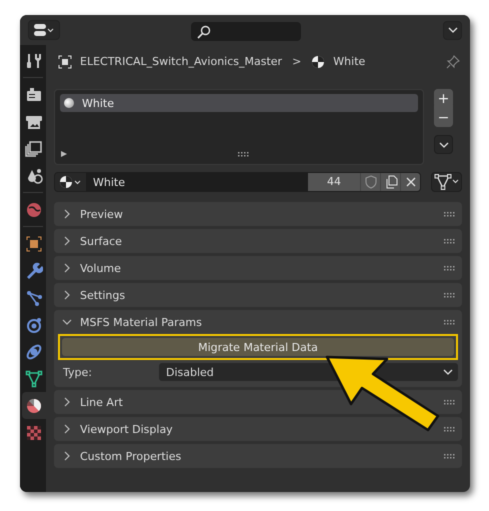 The image size is (489, 511). I want to click on triangle-mesh-icon, so click(34, 379).